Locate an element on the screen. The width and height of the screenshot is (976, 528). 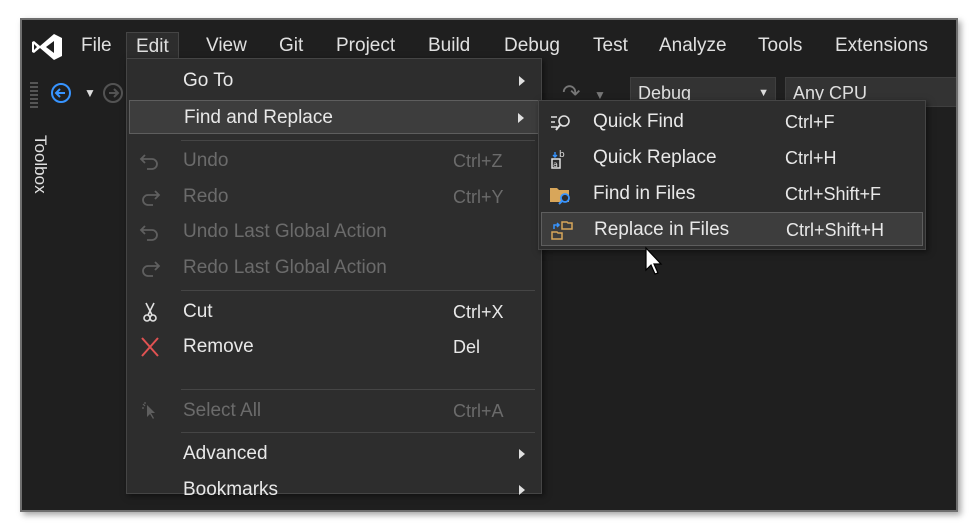
menu-view: View is located at coordinates (226, 46).